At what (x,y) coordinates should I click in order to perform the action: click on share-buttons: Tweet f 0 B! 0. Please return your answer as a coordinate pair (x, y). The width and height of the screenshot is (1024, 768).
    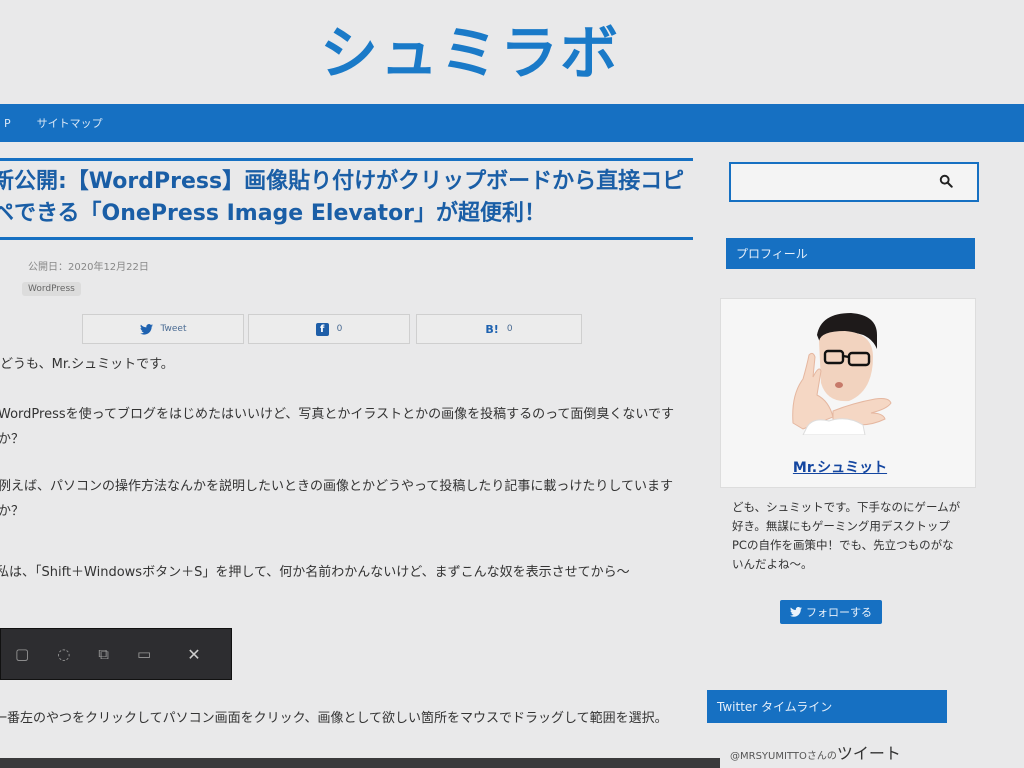
    Looking at the image, I should click on (300, 330).